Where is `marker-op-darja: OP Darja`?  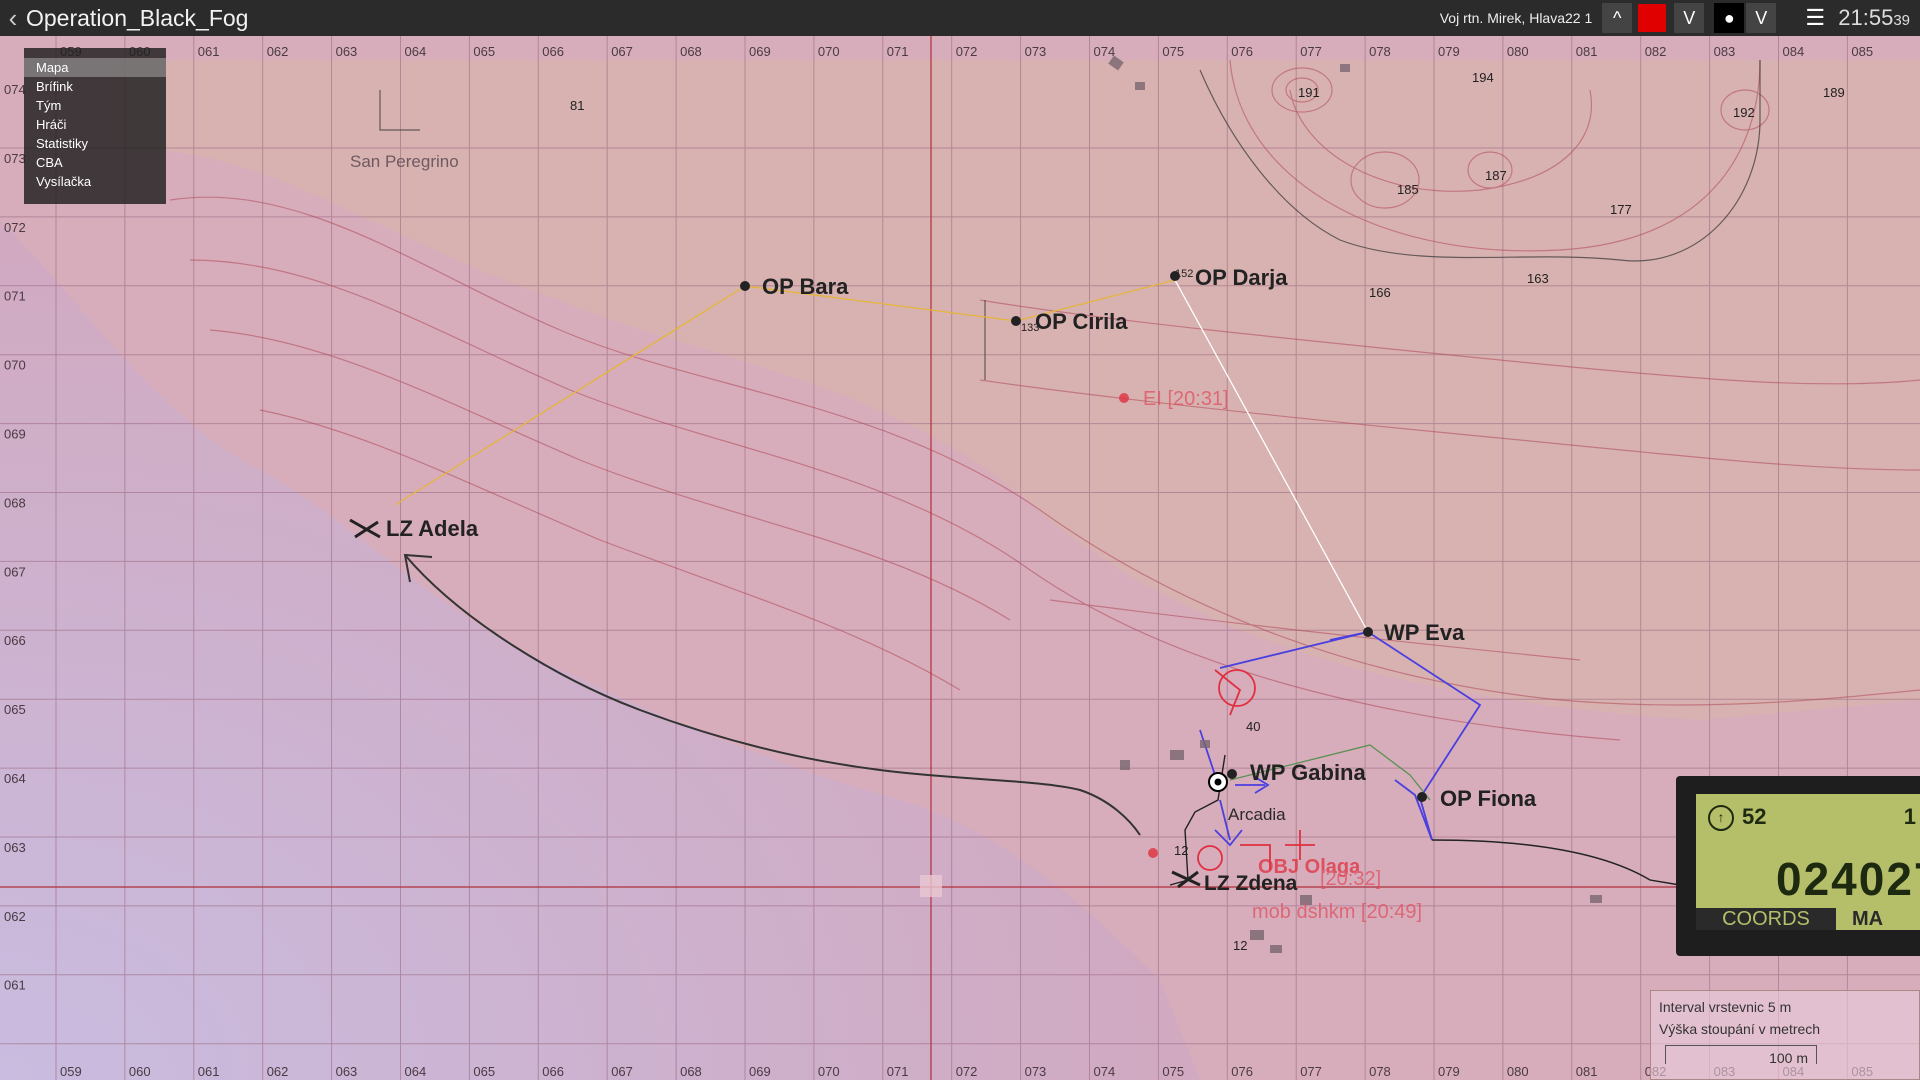
marker-op-darja: OP Darja is located at coordinates (1241, 277).